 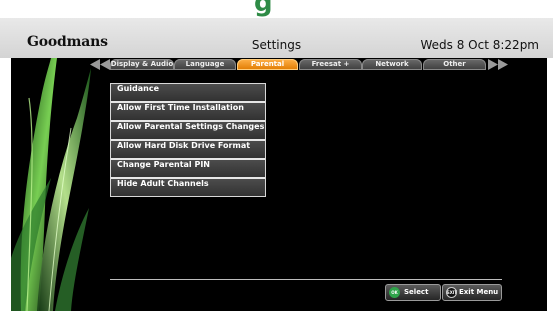 What do you see at coordinates (142, 64) in the screenshot?
I see `tab-display-audio: Display & Audio` at bounding box center [142, 64].